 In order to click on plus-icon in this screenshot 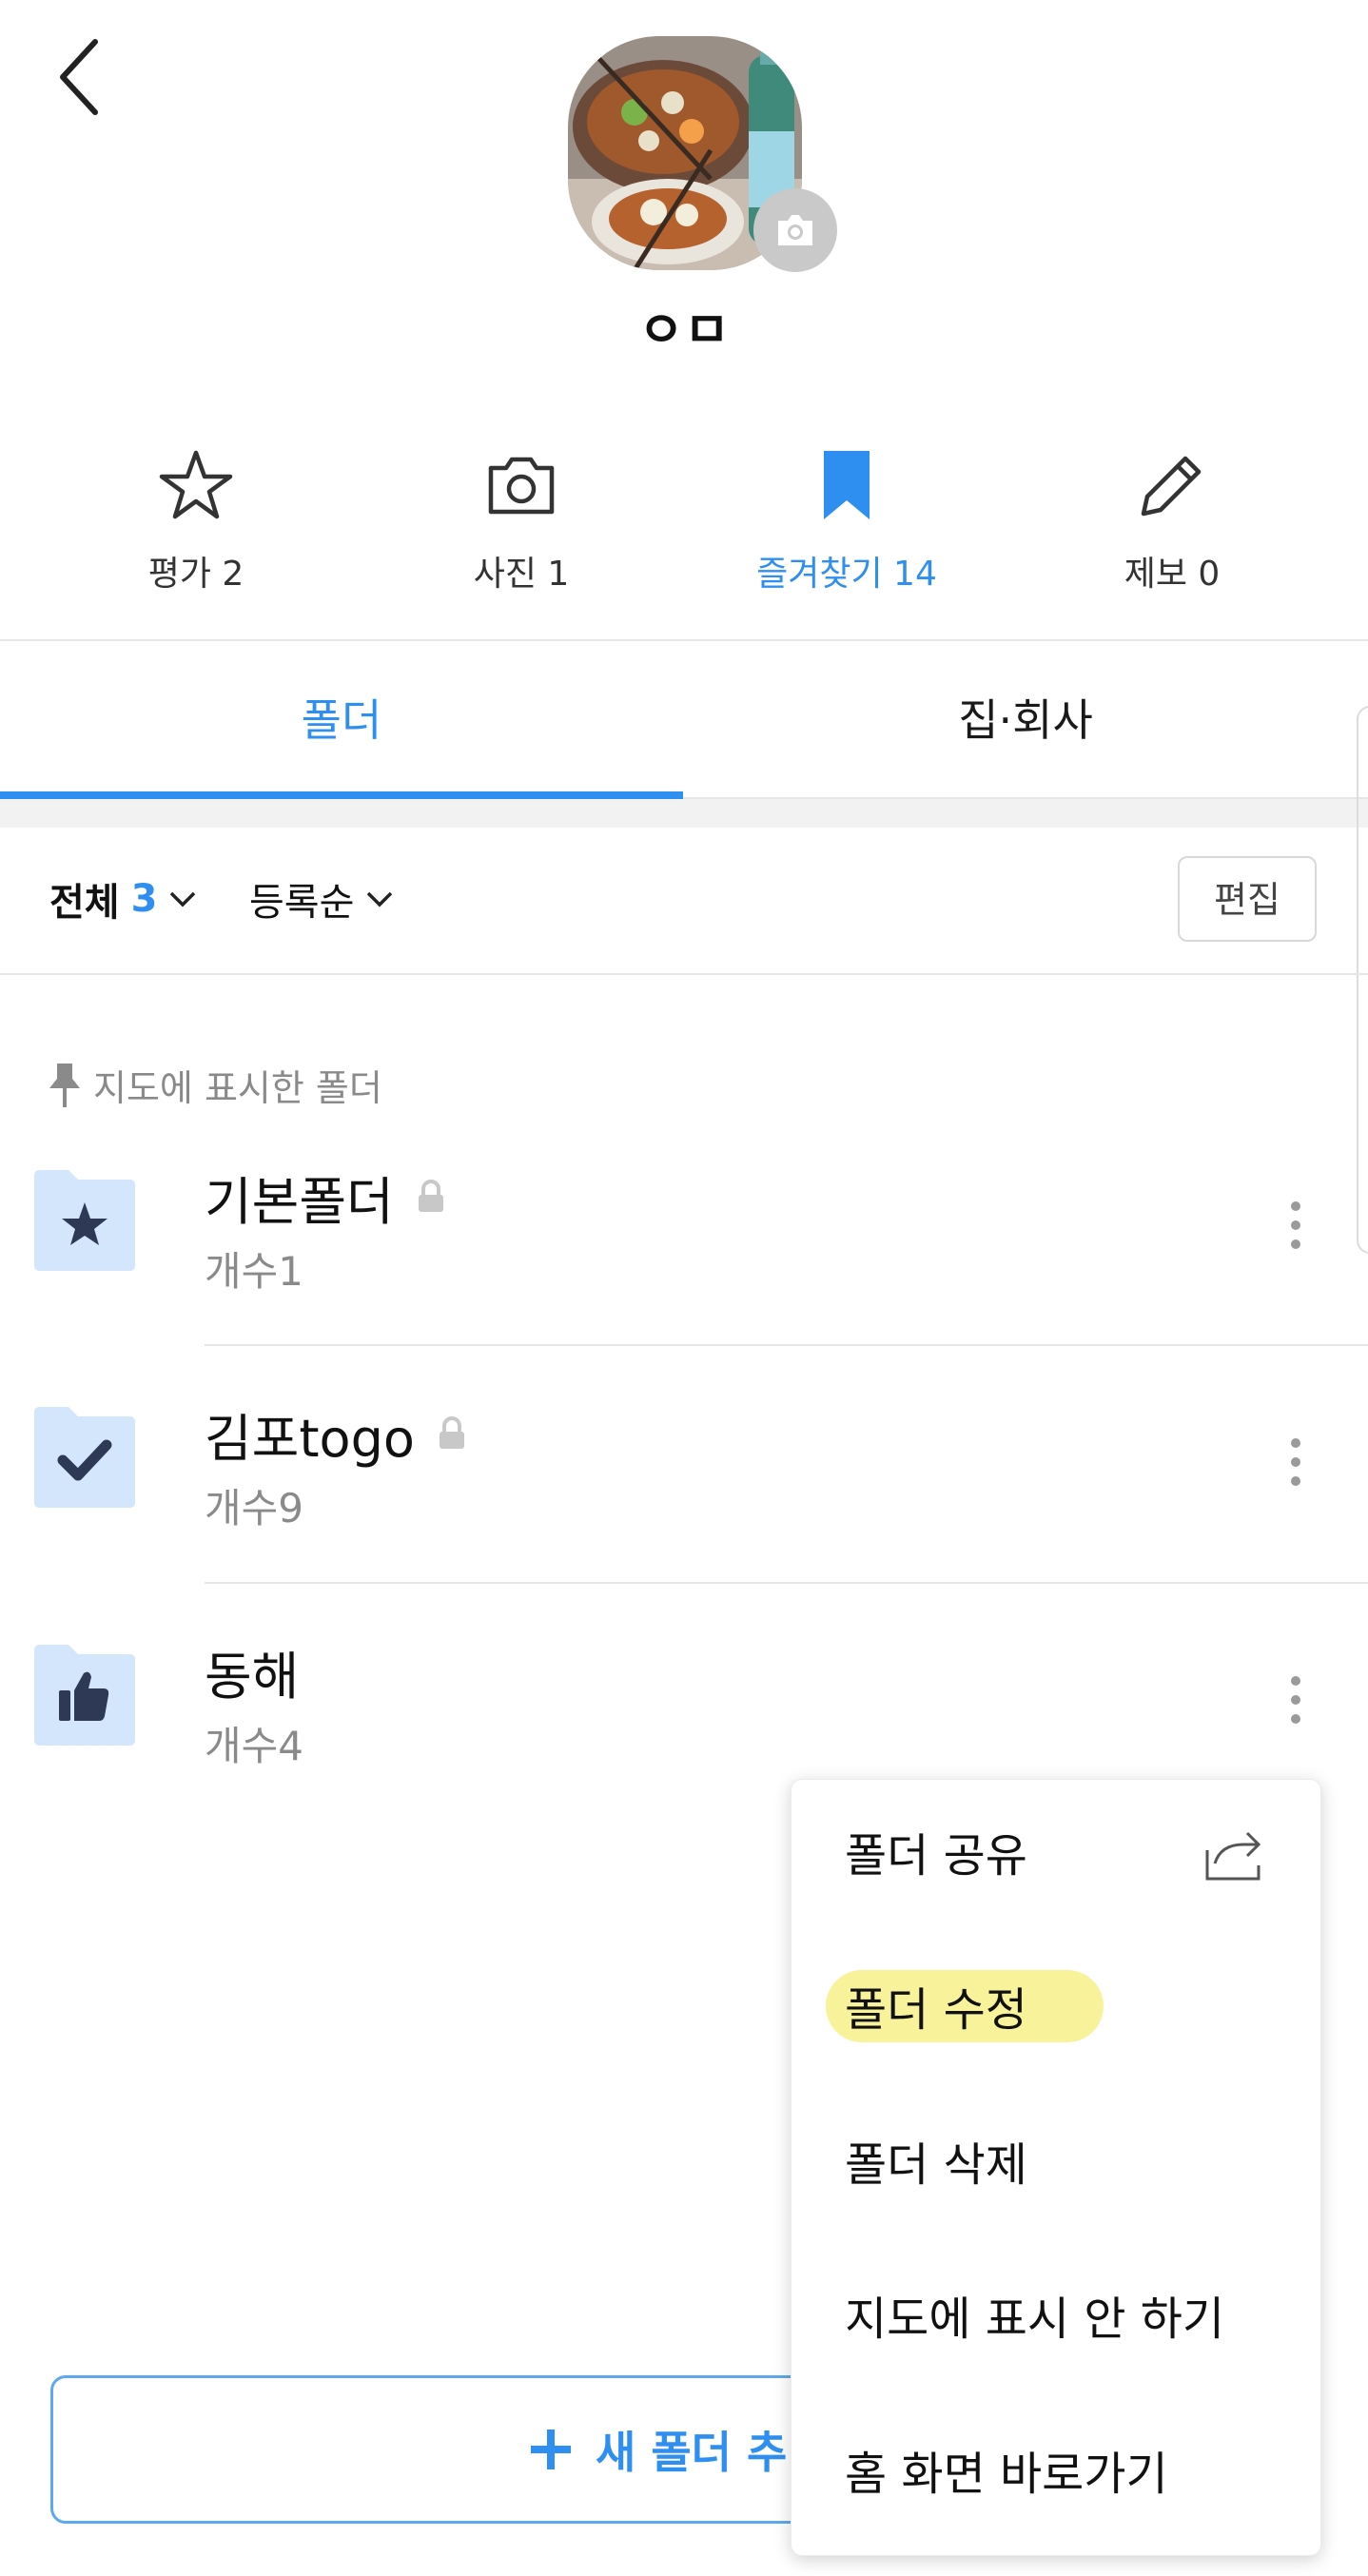, I will do `click(551, 2450)`.